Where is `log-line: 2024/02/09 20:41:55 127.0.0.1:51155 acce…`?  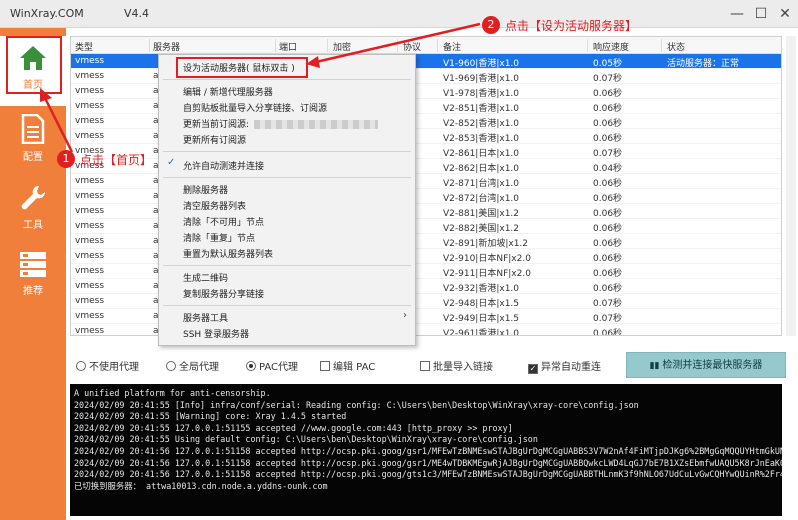 log-line: 2024/02/09 20:41:55 127.0.0.1:51155 acce… is located at coordinates (293, 427).